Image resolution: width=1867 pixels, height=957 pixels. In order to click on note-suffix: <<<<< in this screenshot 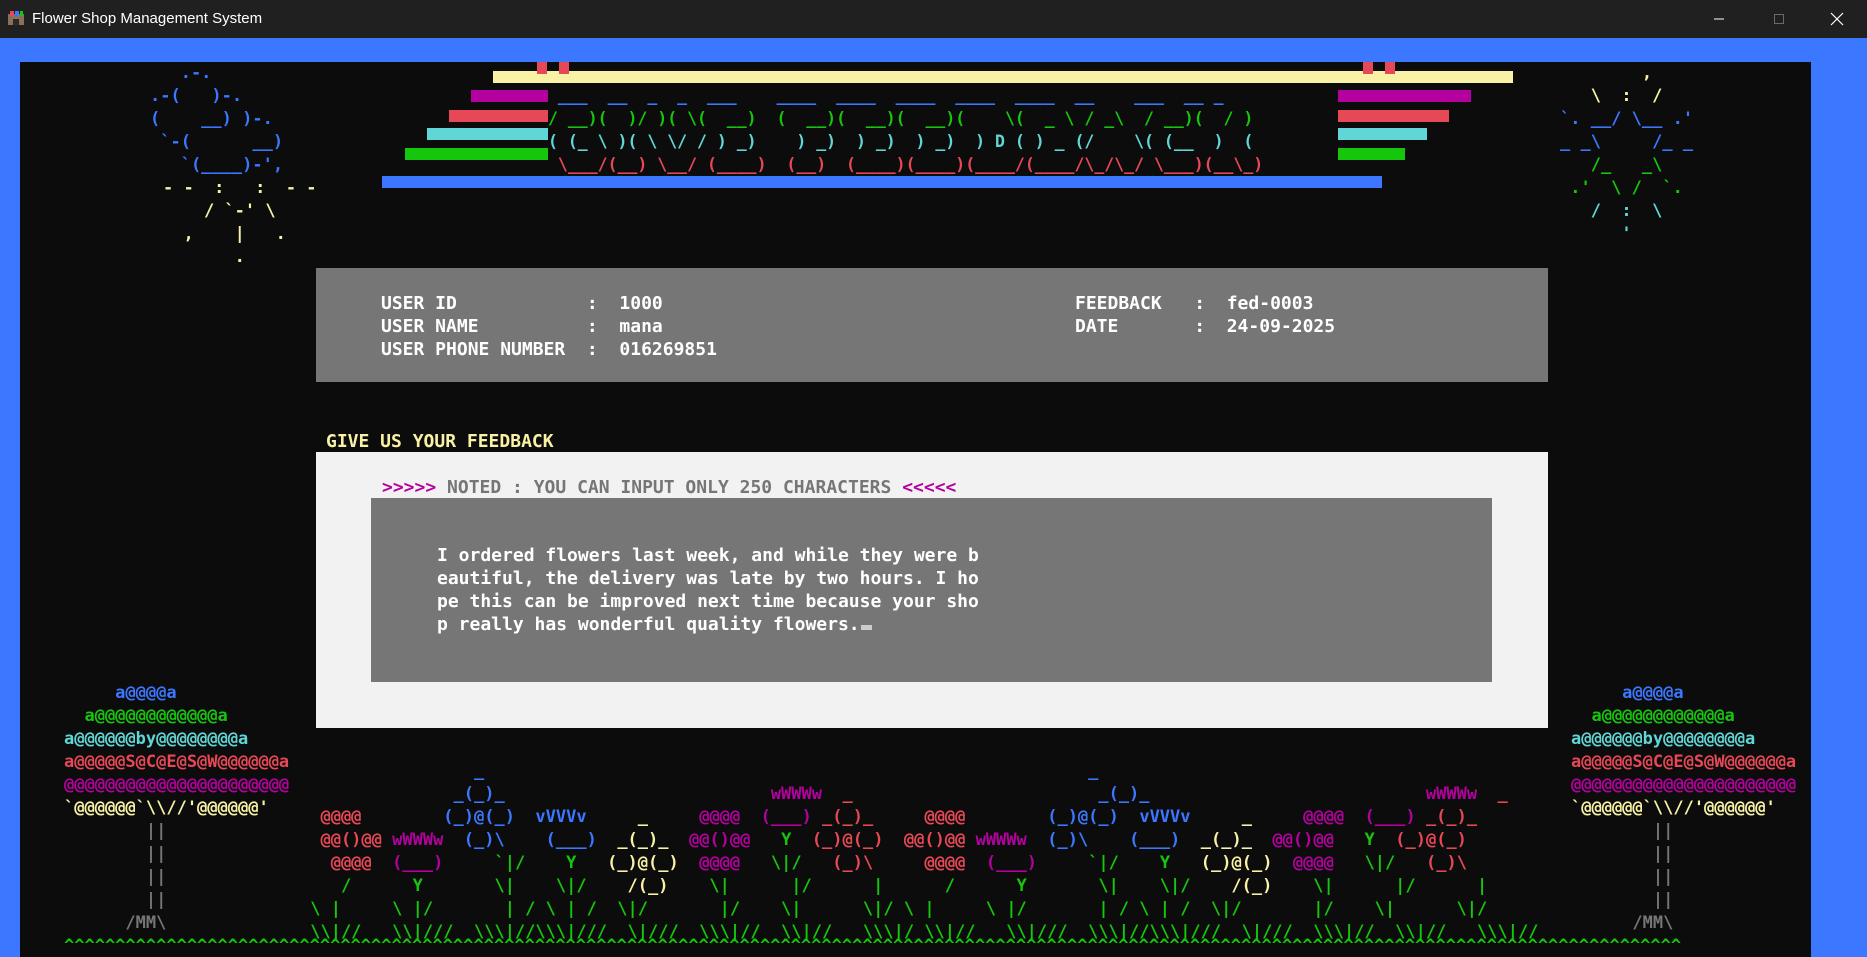, I will do `click(929, 487)`.